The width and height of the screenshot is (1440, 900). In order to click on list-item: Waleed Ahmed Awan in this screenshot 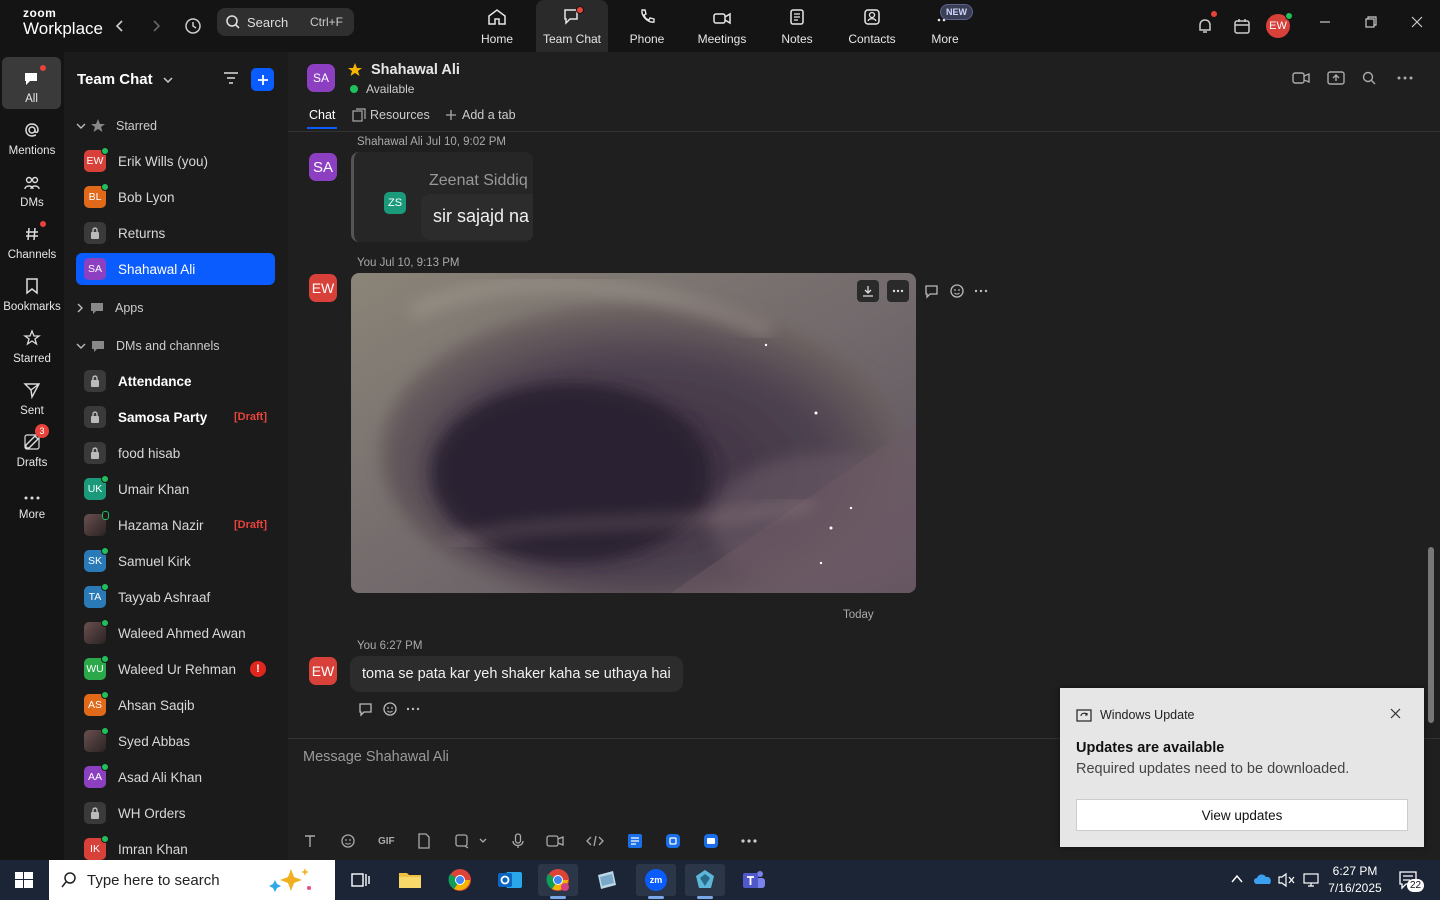, I will do `click(175, 633)`.